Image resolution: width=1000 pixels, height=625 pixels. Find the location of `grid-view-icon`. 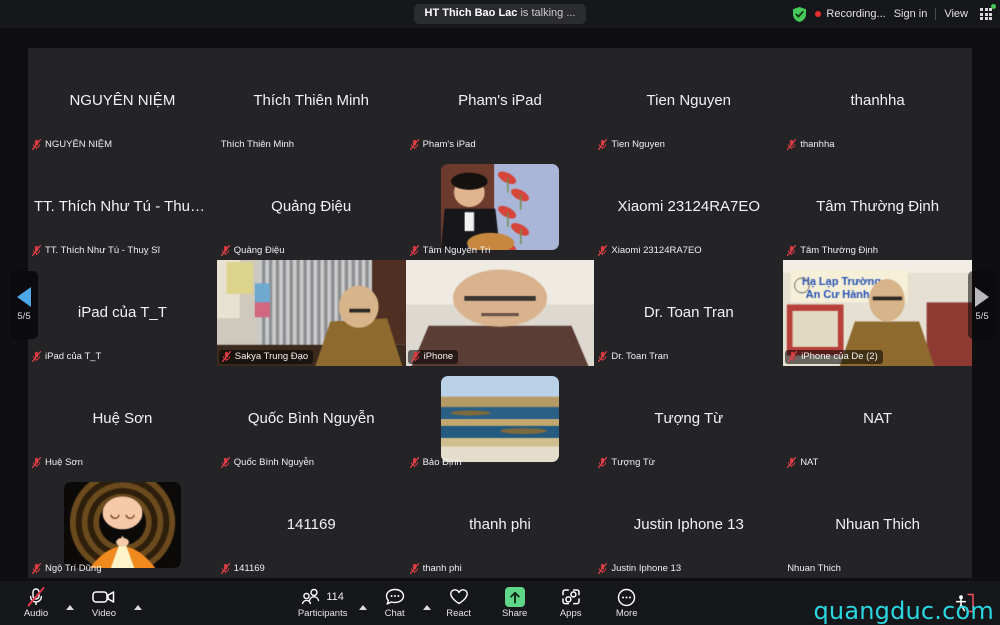

grid-view-icon is located at coordinates (986, 14).